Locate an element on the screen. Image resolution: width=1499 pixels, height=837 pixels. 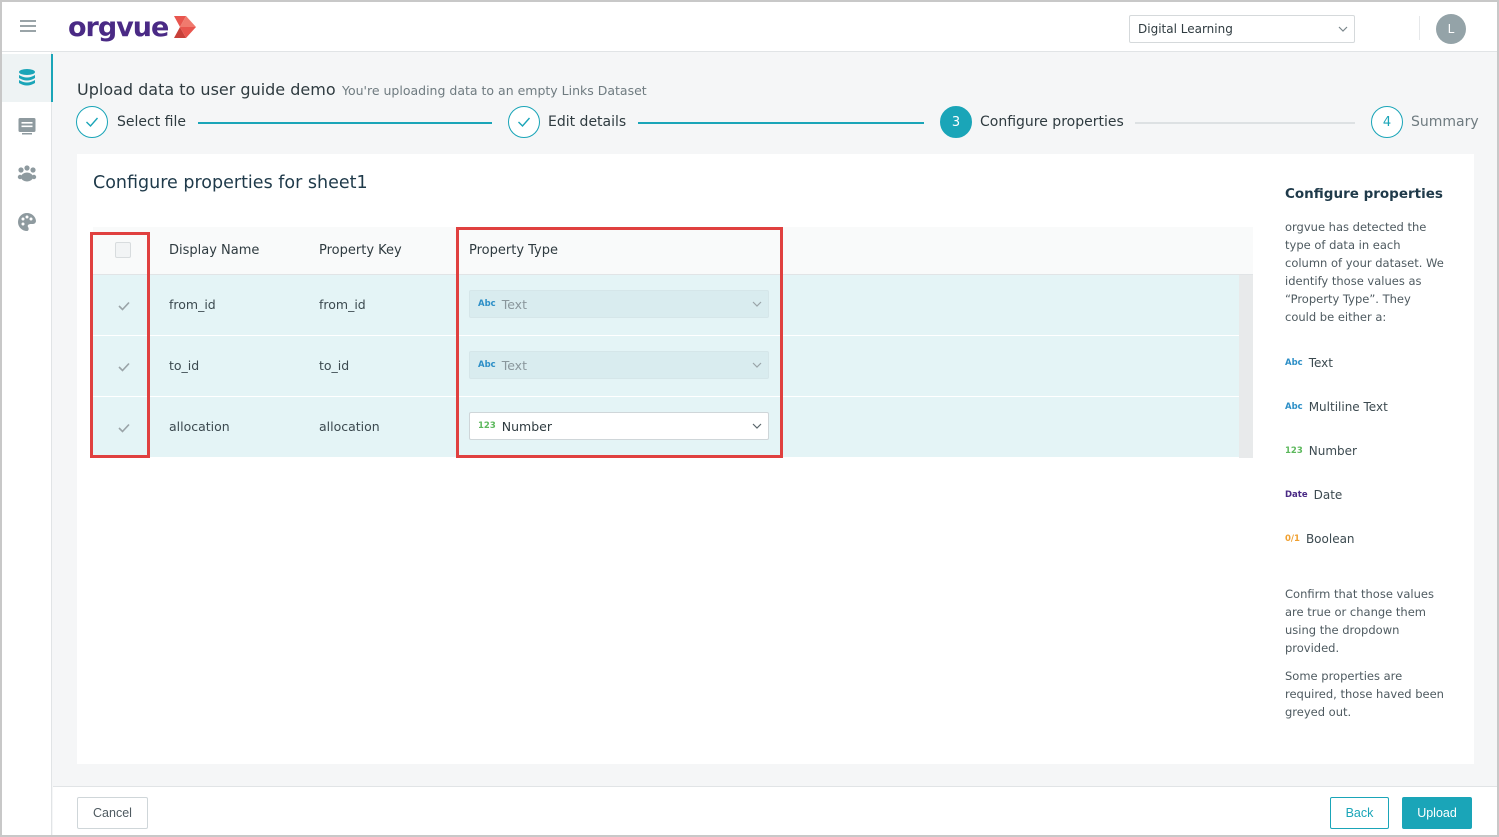
row-property-key: allocation is located at coordinates (349, 426).